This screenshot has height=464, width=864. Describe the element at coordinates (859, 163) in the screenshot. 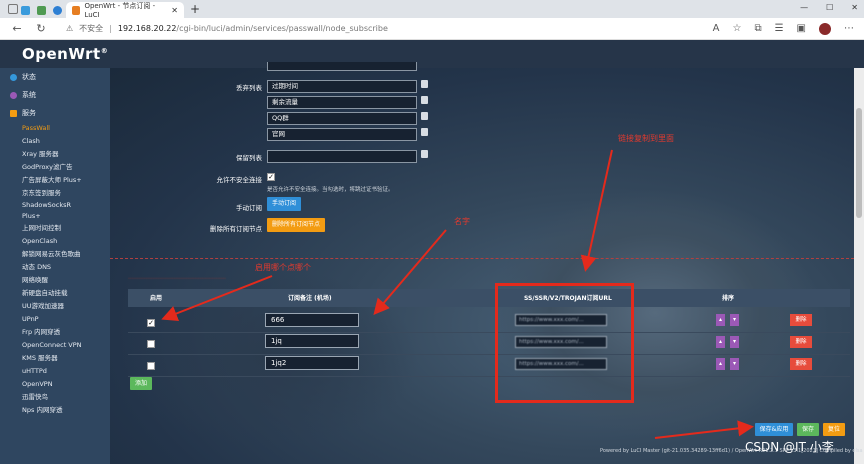

I see `scrollbar-thumb` at that location.